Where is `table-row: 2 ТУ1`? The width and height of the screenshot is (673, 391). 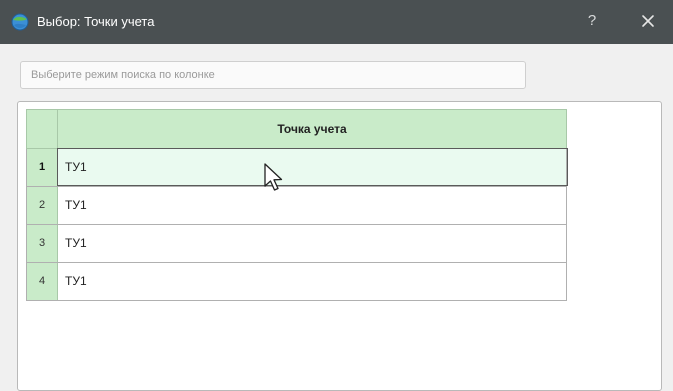
table-row: 2 ТУ1 is located at coordinates (296, 206).